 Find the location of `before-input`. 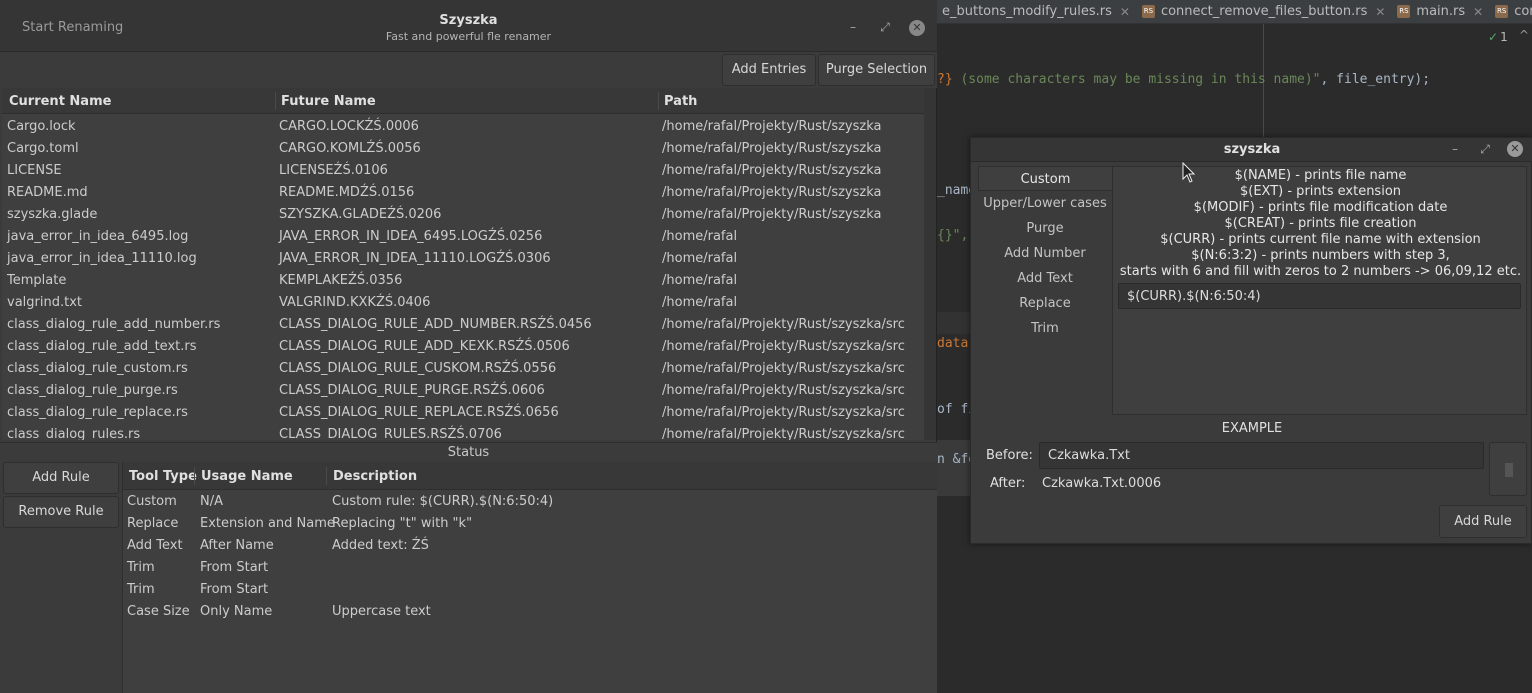

before-input is located at coordinates (1261, 455).